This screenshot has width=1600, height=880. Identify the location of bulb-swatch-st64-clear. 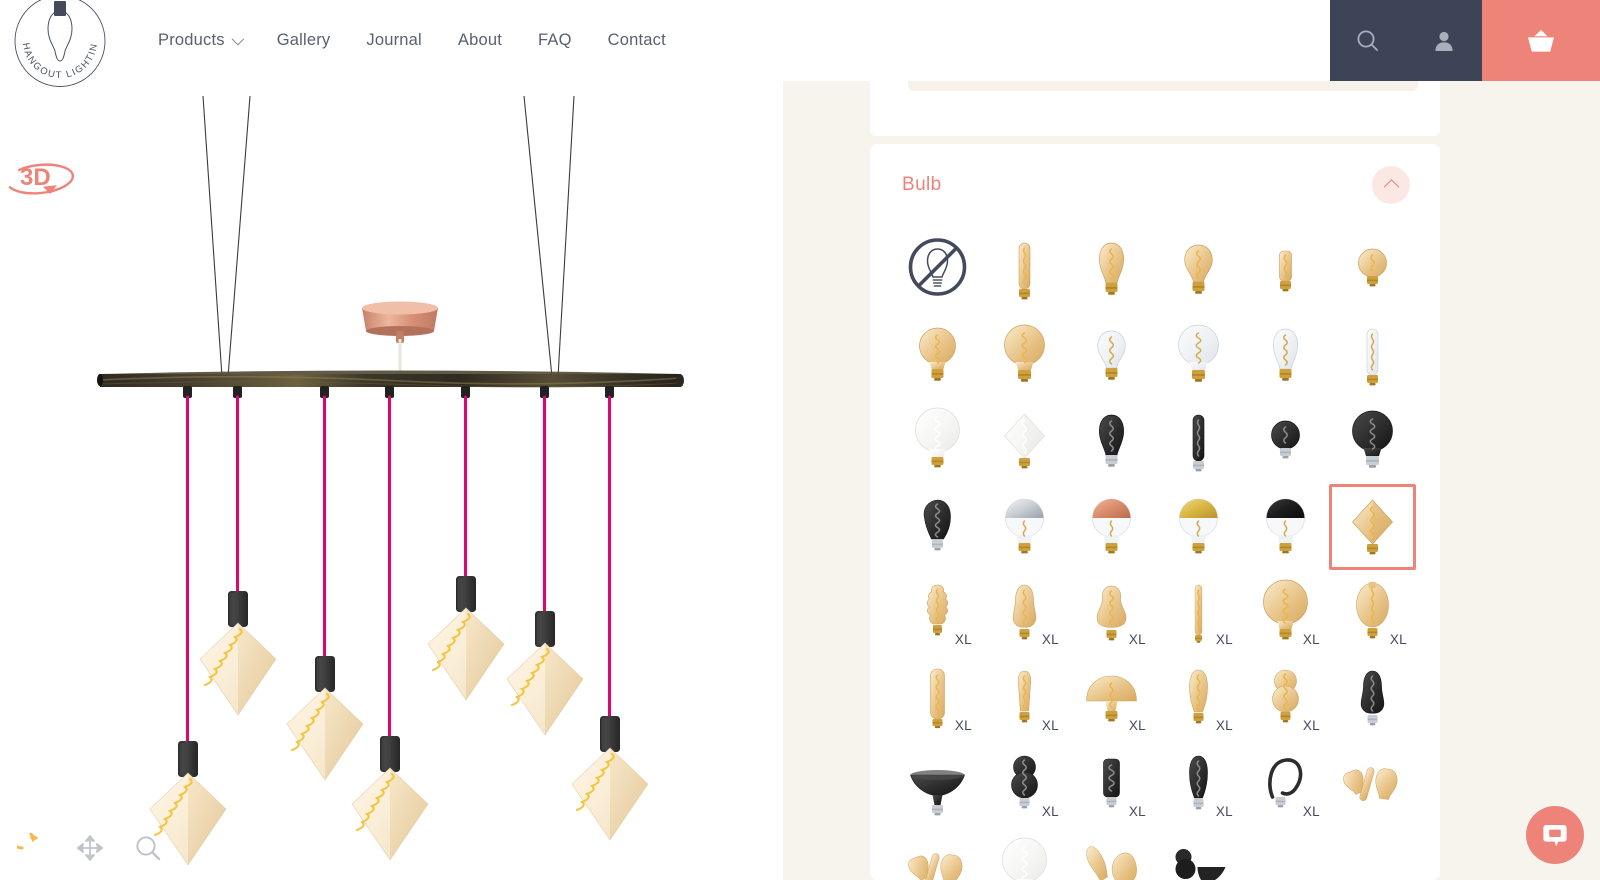
(1285, 355).